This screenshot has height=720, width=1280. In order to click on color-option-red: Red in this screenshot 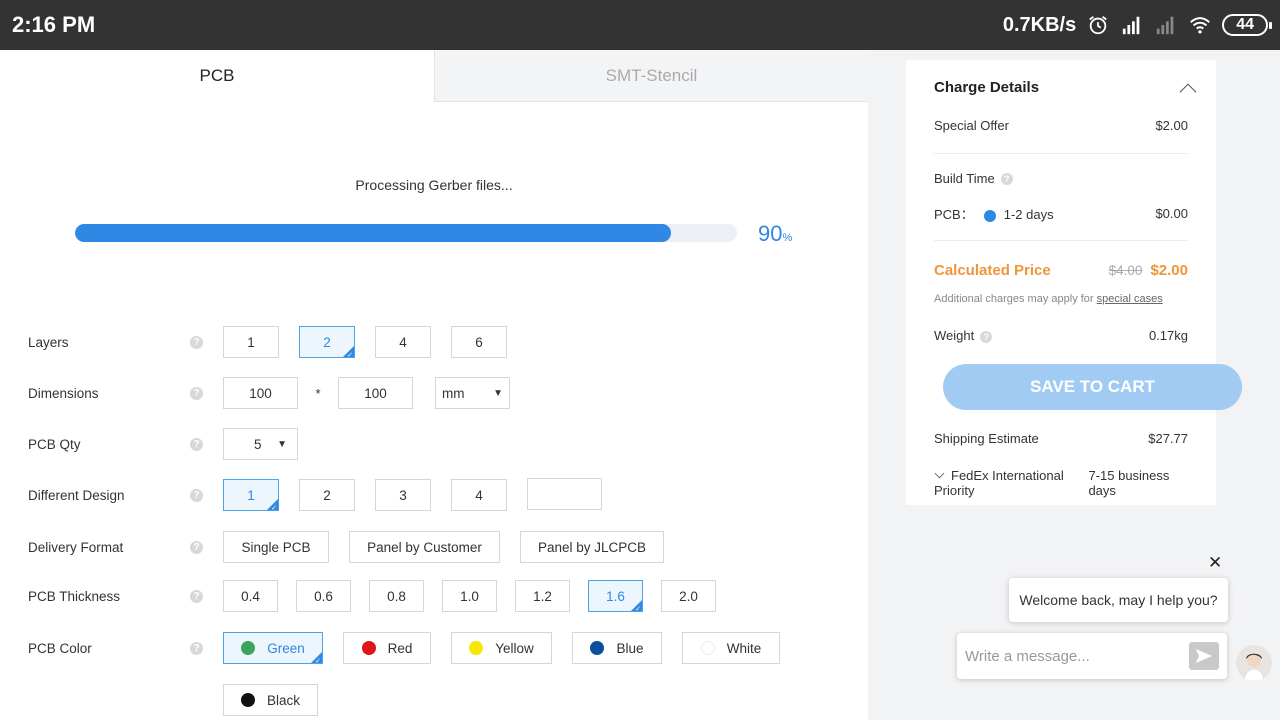, I will do `click(387, 648)`.